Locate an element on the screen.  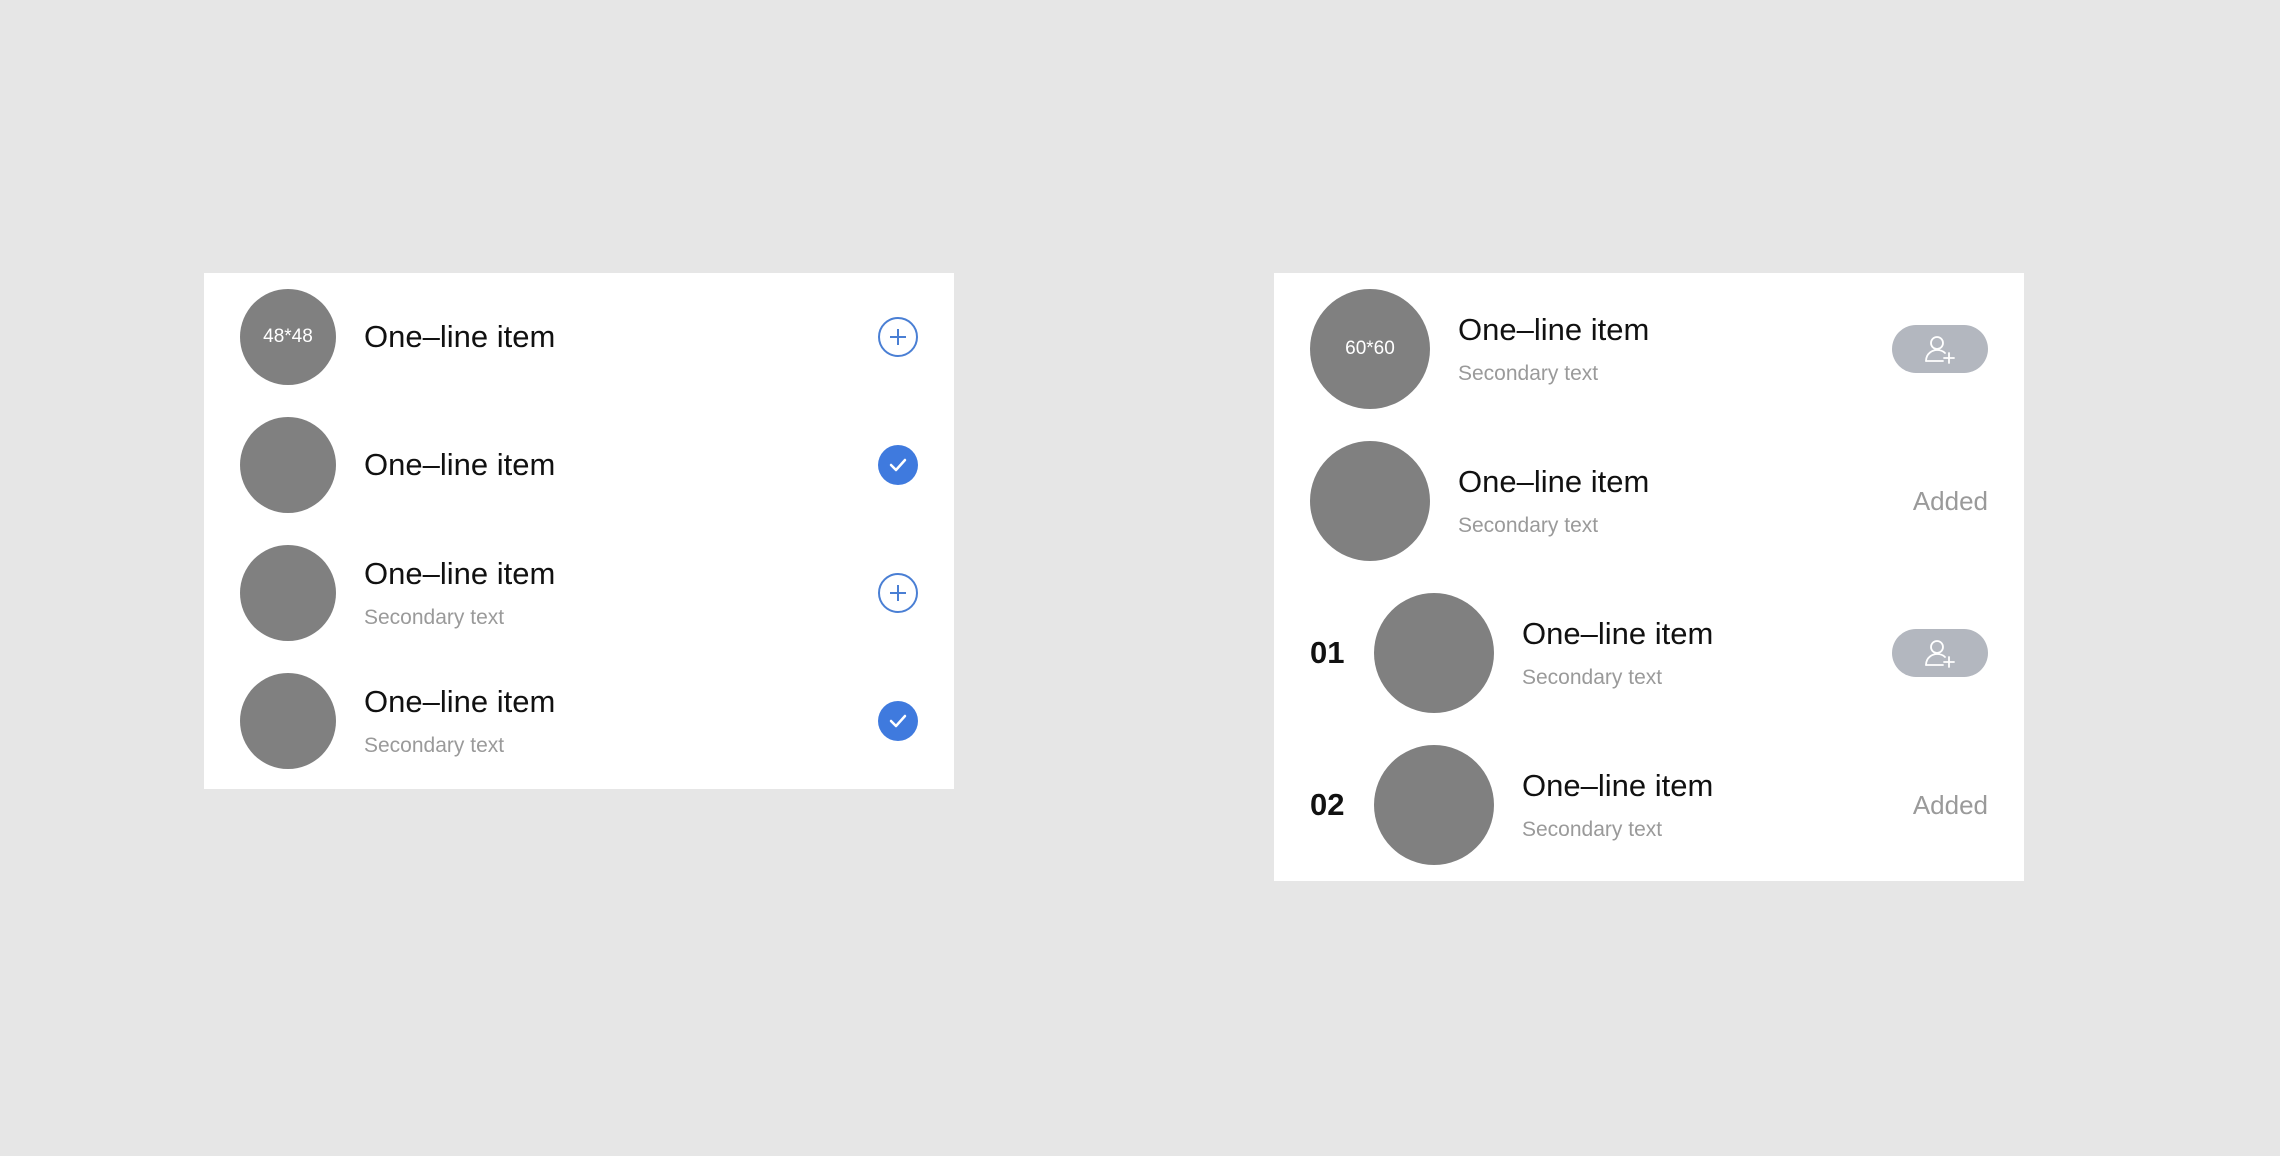
list-item: One–line item Secondary text Added is located at coordinates (1649, 501).